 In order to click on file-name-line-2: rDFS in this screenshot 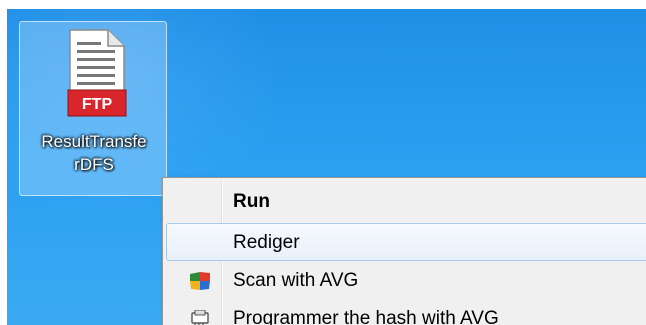, I will do `click(94, 164)`.